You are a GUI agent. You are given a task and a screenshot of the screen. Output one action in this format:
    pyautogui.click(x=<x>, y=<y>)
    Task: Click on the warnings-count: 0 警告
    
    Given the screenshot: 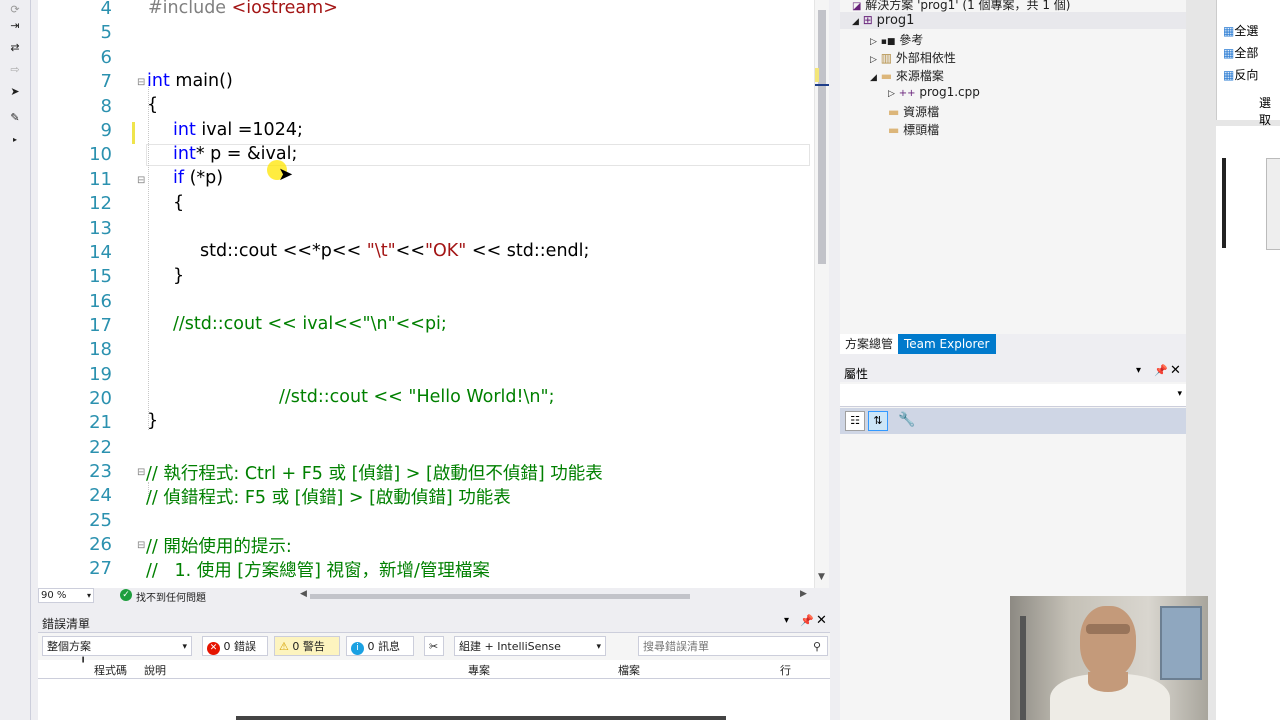 What is the action you would take?
    pyautogui.click(x=308, y=646)
    